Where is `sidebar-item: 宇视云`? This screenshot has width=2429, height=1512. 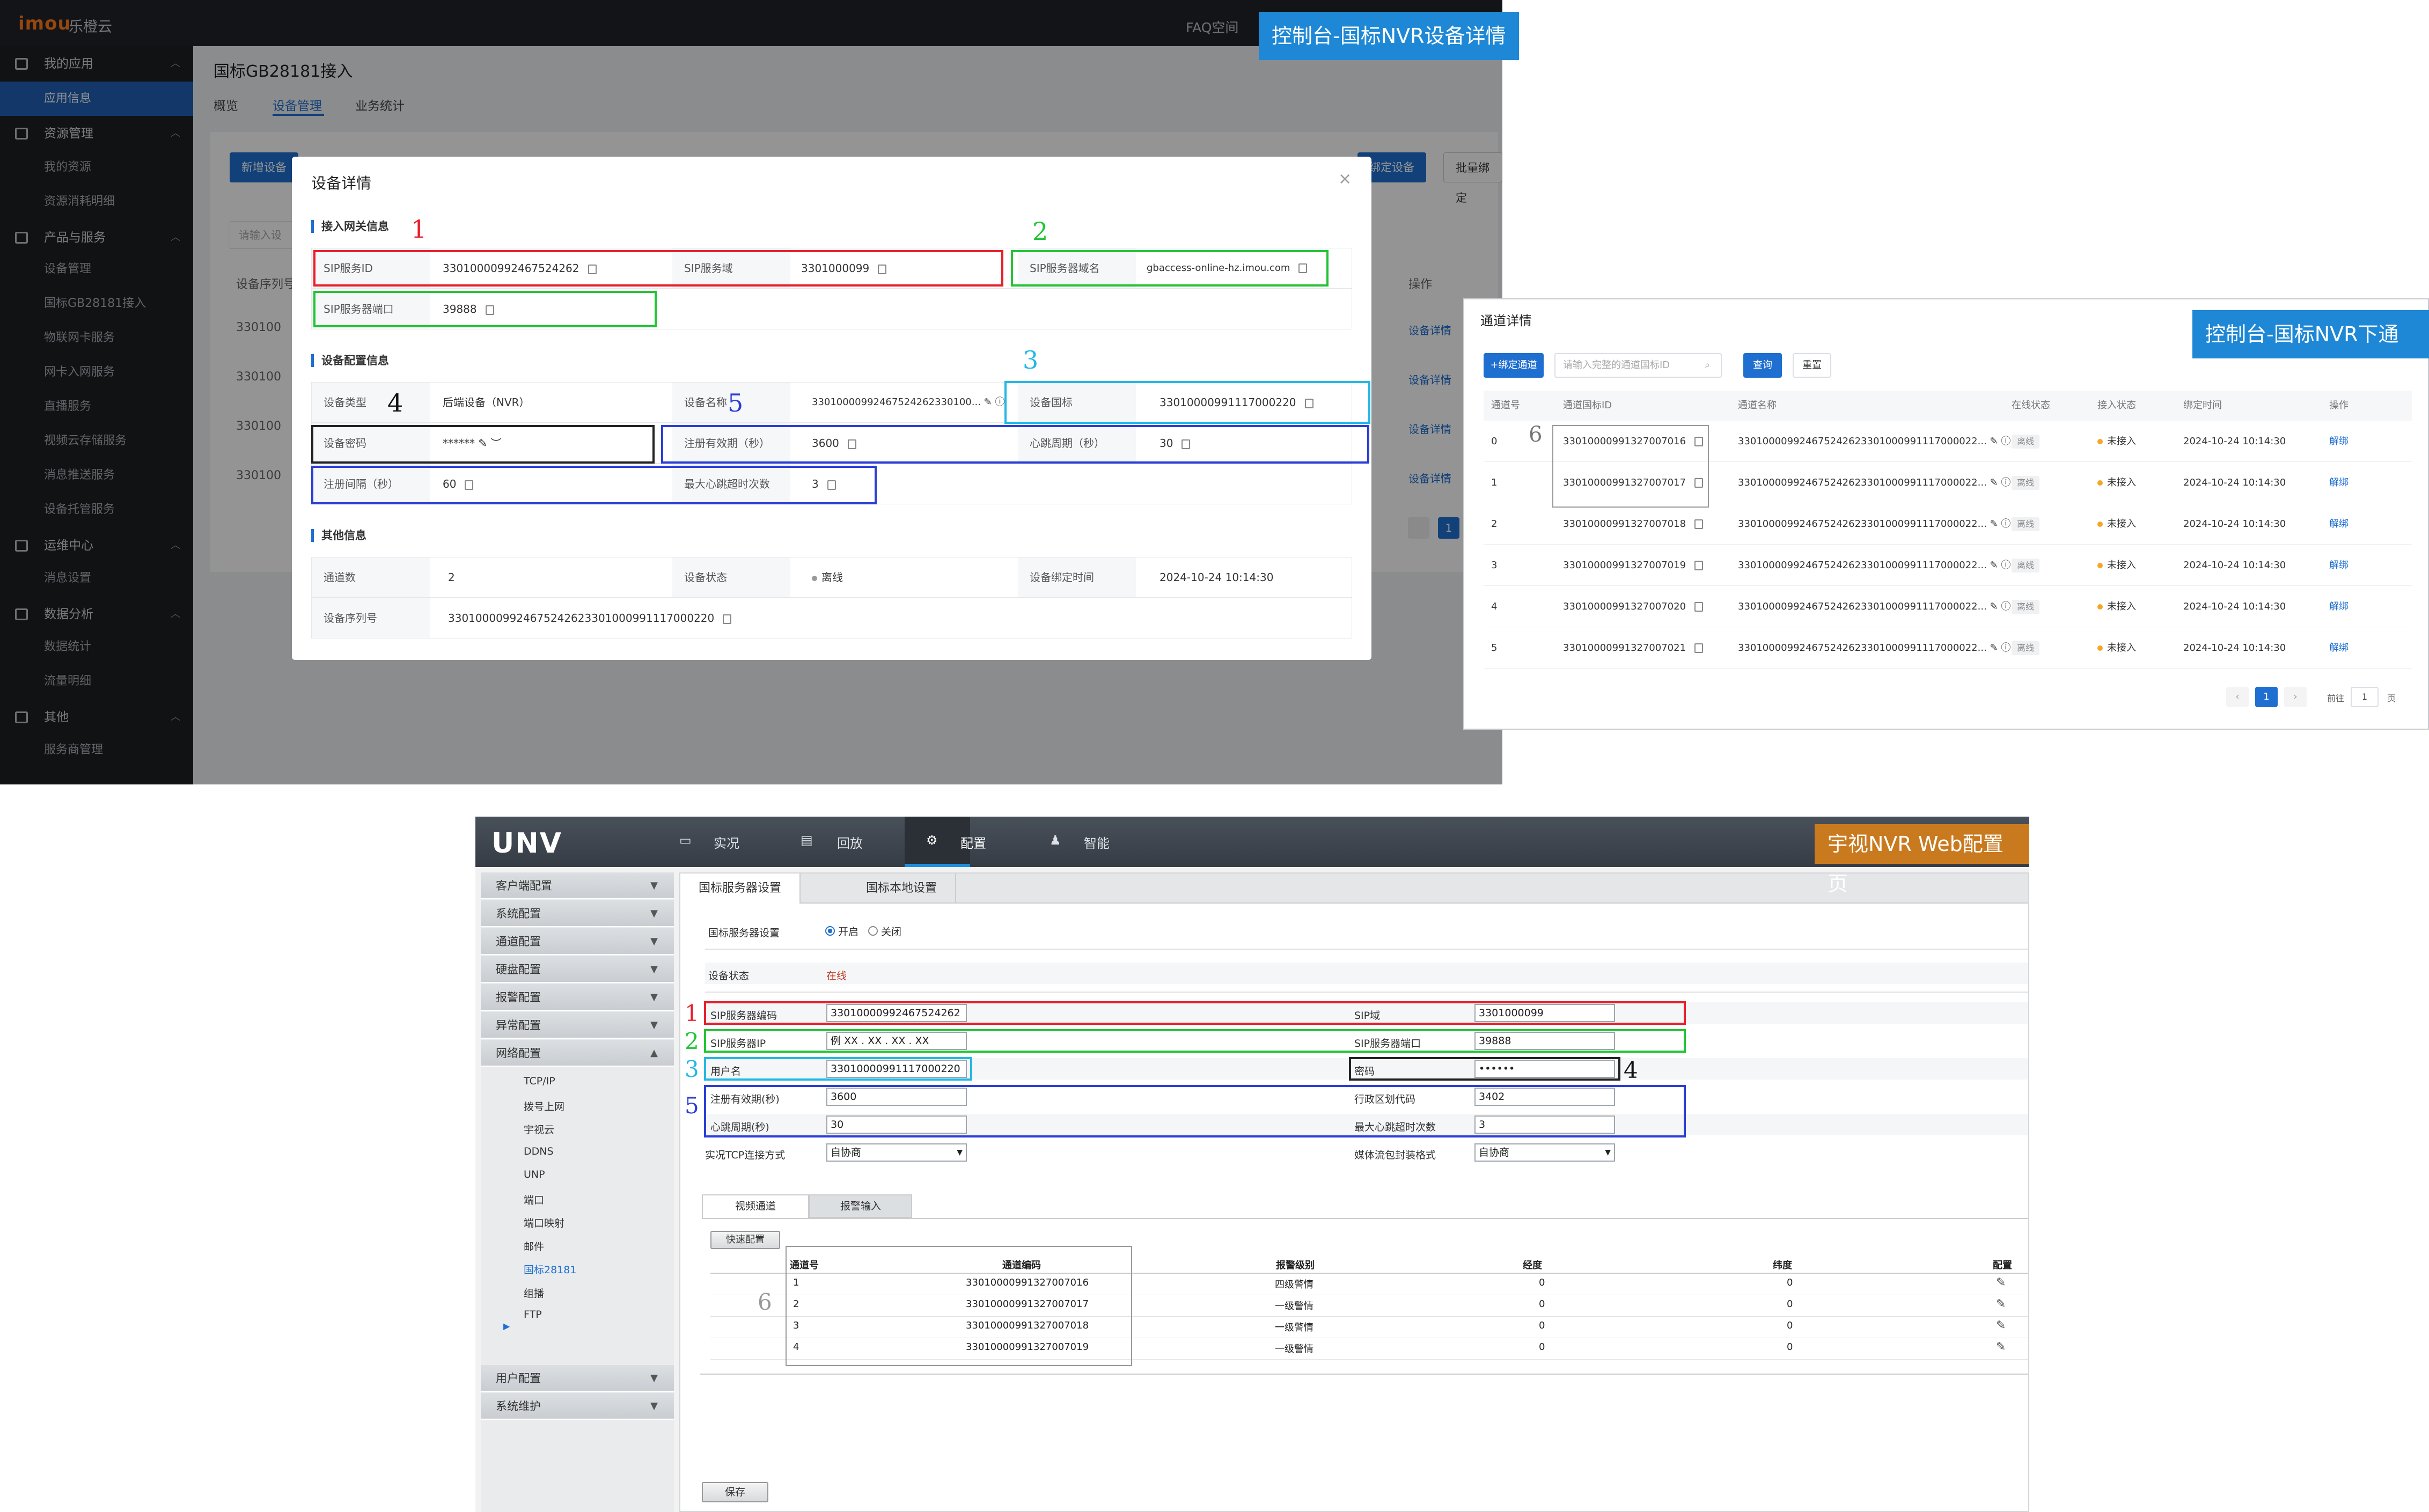
sidebar-item: 宇视云 is located at coordinates (539, 1129).